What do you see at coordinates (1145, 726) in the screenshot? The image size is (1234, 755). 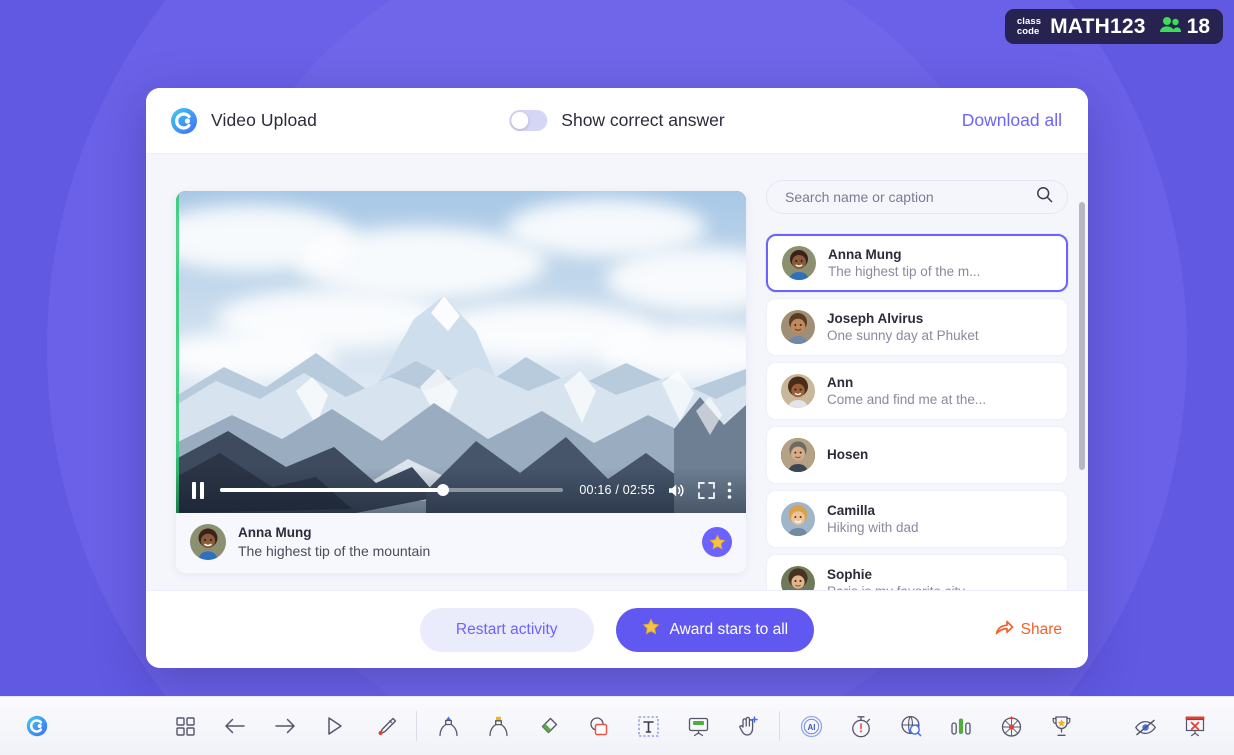 I see `eye-off-icon` at bounding box center [1145, 726].